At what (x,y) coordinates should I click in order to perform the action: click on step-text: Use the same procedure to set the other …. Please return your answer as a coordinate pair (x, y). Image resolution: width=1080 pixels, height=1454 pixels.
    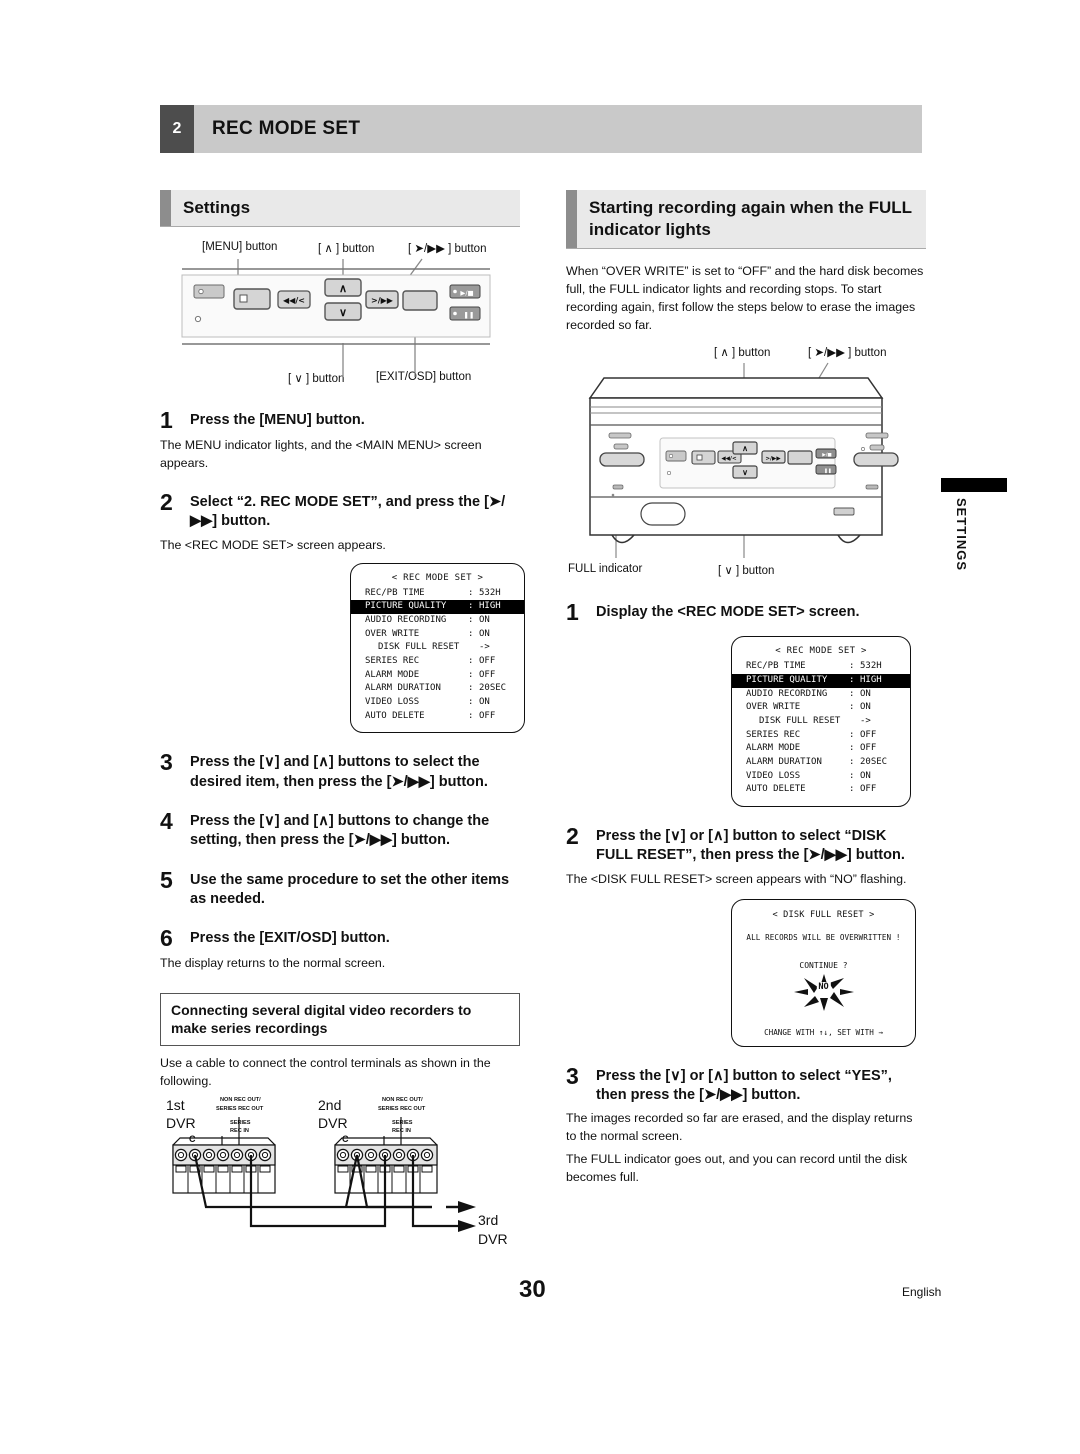
    Looking at the image, I should click on (350, 889).